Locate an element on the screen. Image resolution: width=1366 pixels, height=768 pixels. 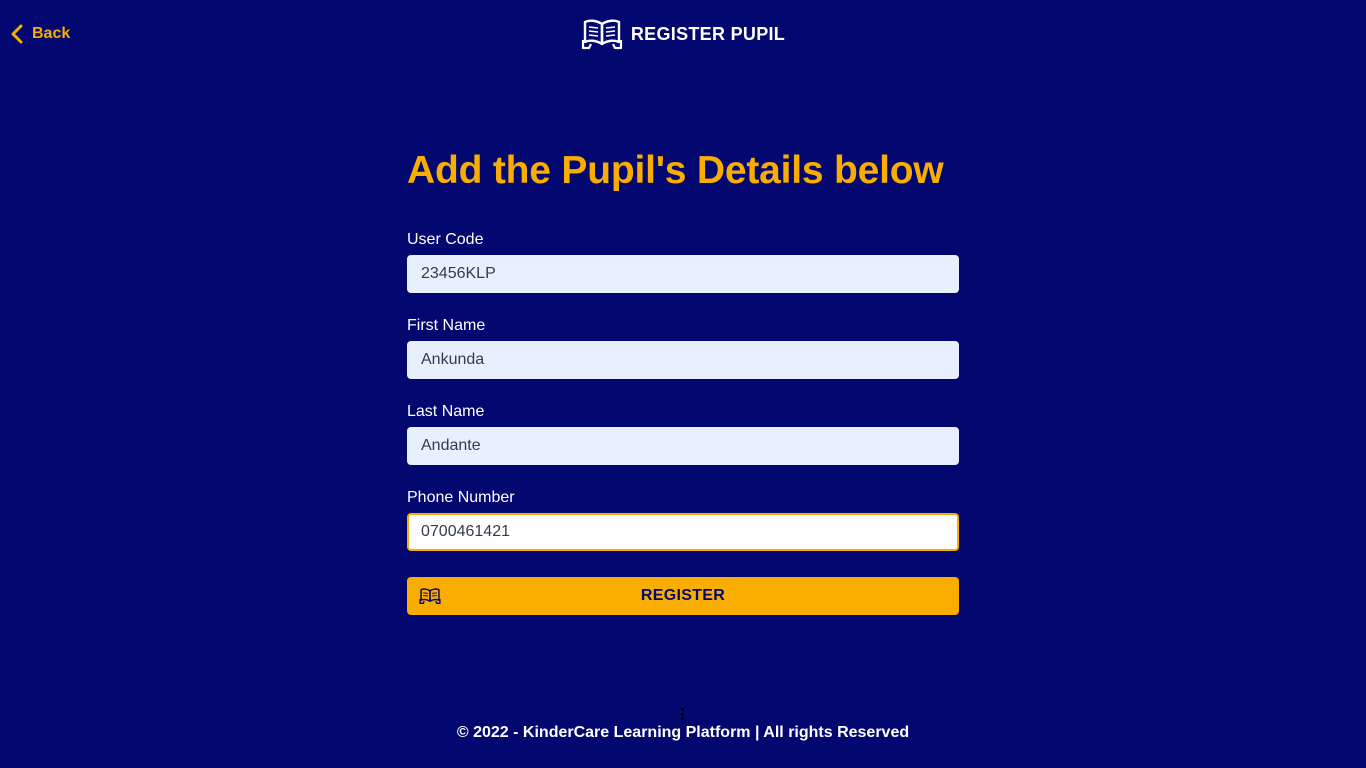
register-button-label: REGISTER is located at coordinates (683, 595).